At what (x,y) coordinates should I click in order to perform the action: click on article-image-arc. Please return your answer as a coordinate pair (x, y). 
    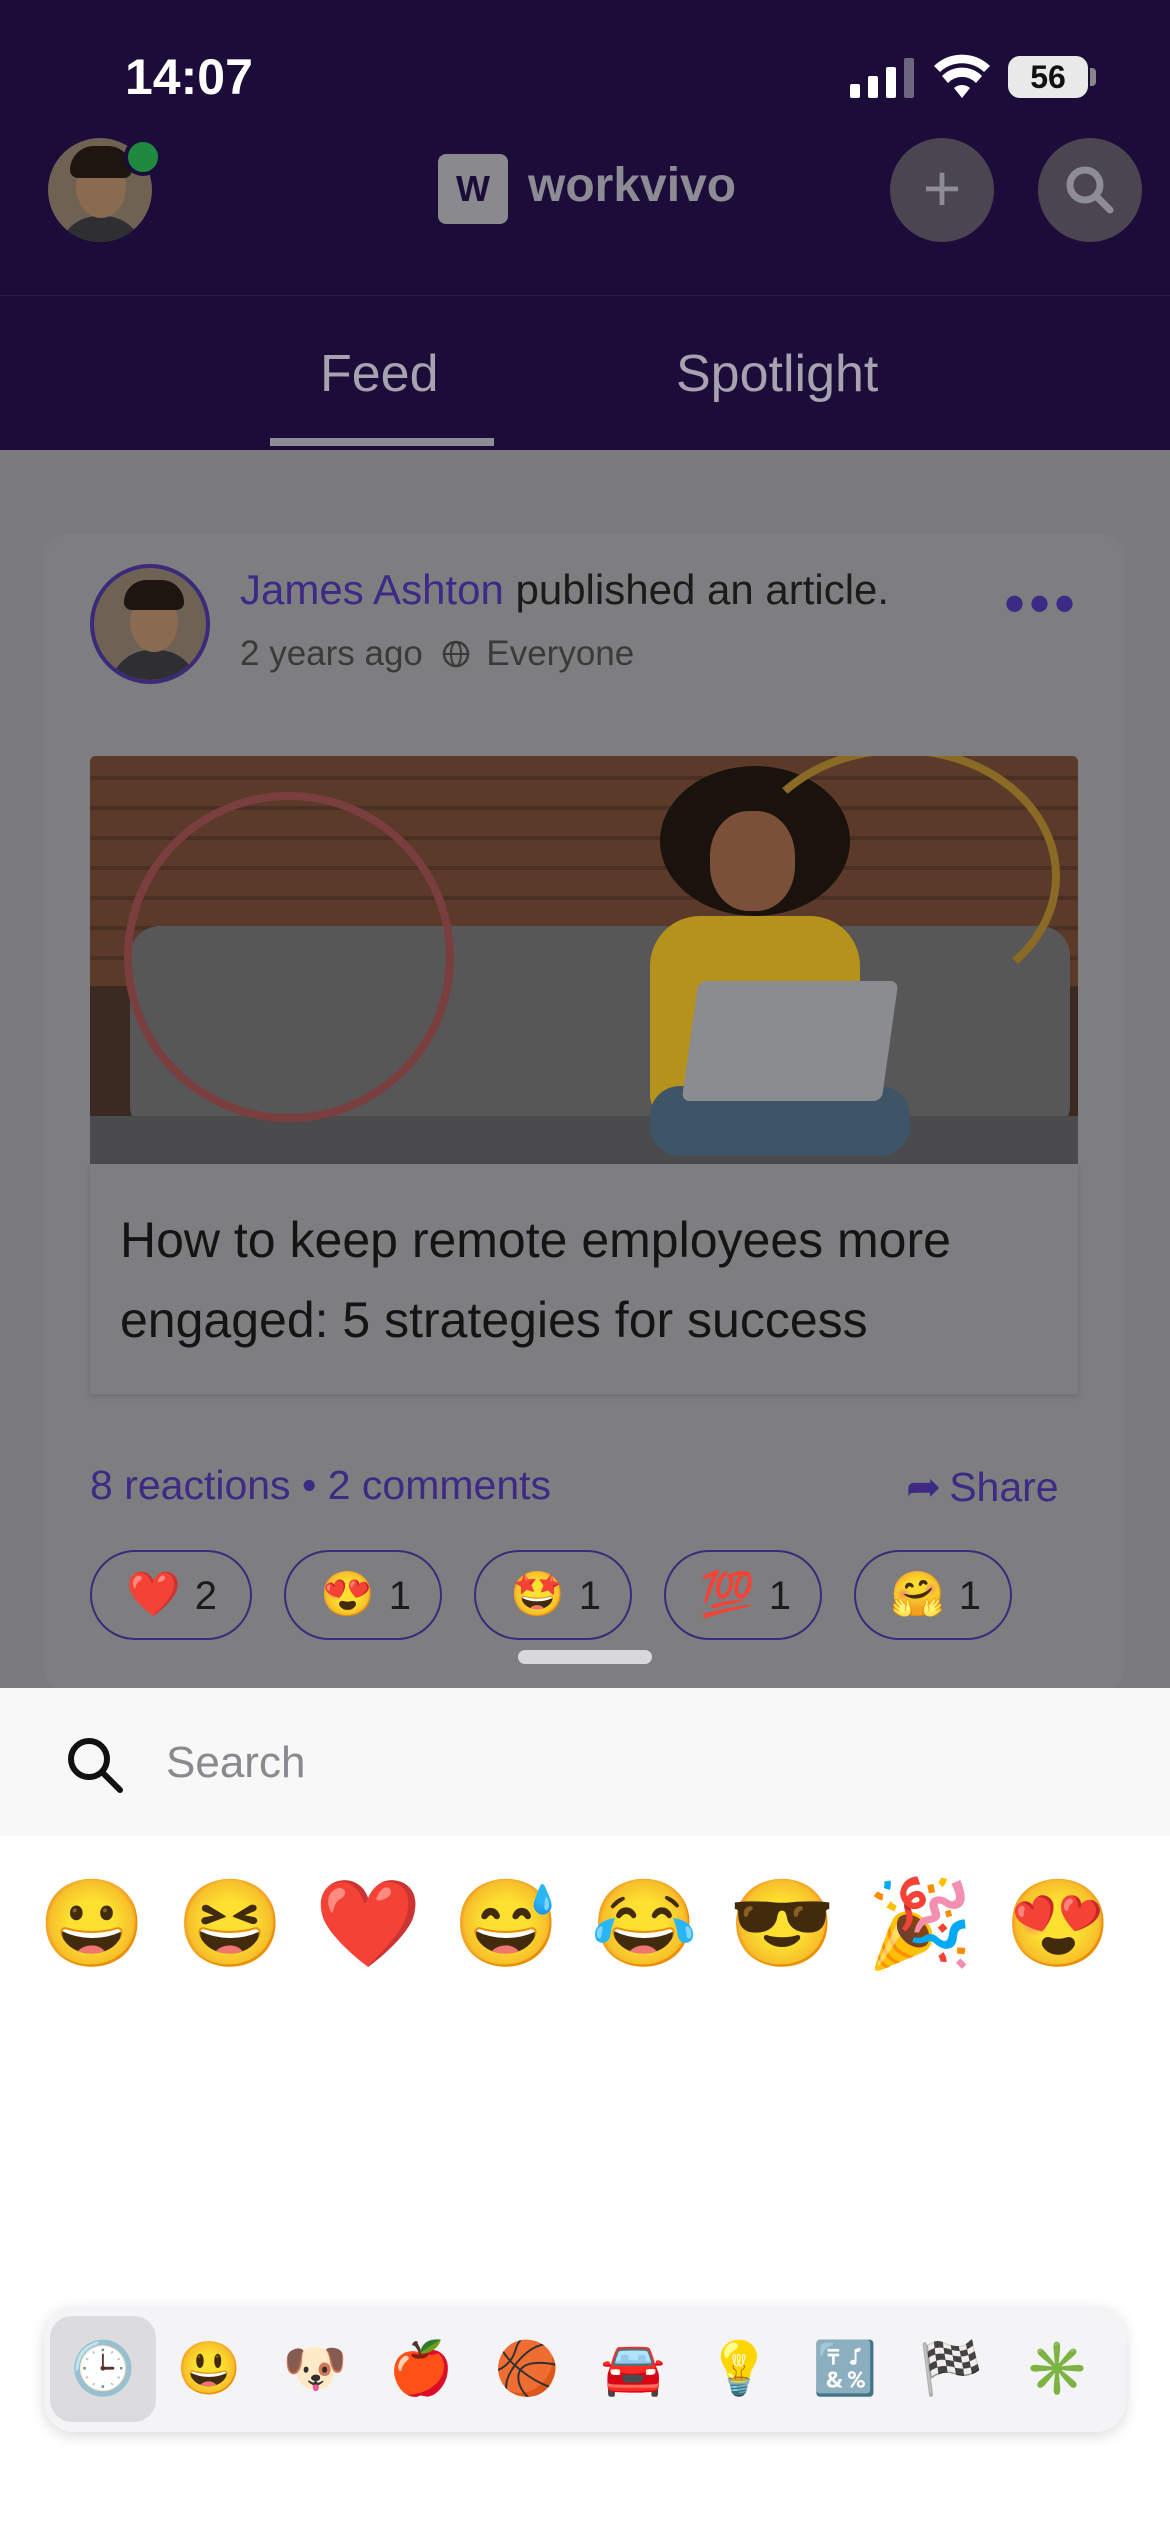
    Looking at the image, I should click on (900, 881).